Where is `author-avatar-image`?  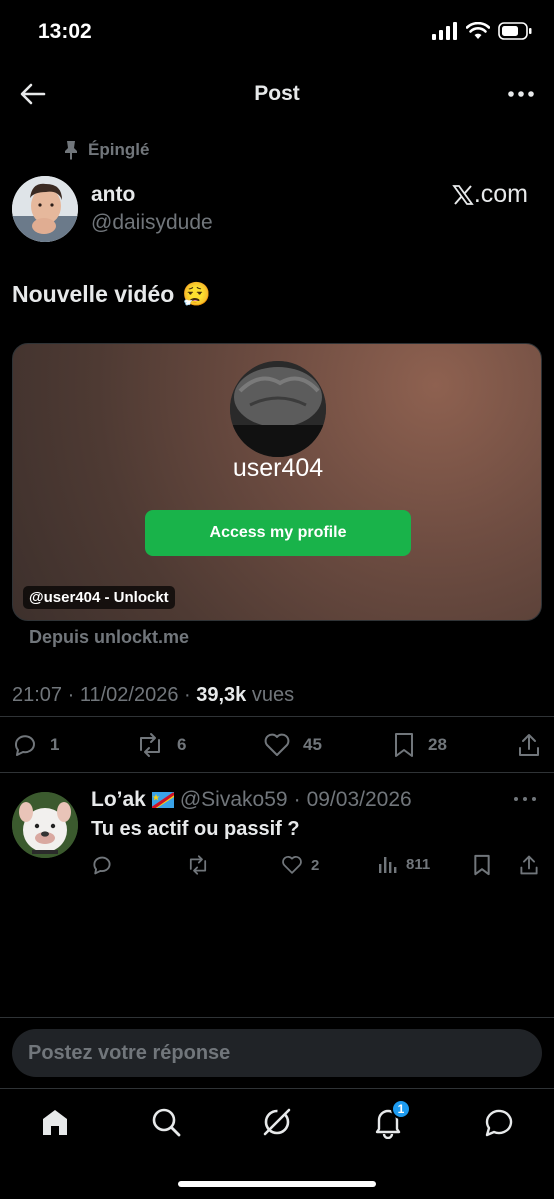 author-avatar-image is located at coordinates (45, 209).